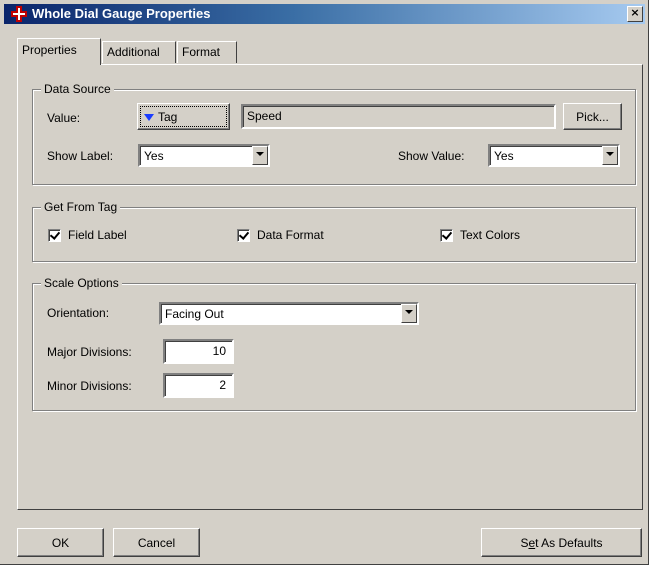  I want to click on set-as-defaults-button: Set As Defaults, so click(561, 542).